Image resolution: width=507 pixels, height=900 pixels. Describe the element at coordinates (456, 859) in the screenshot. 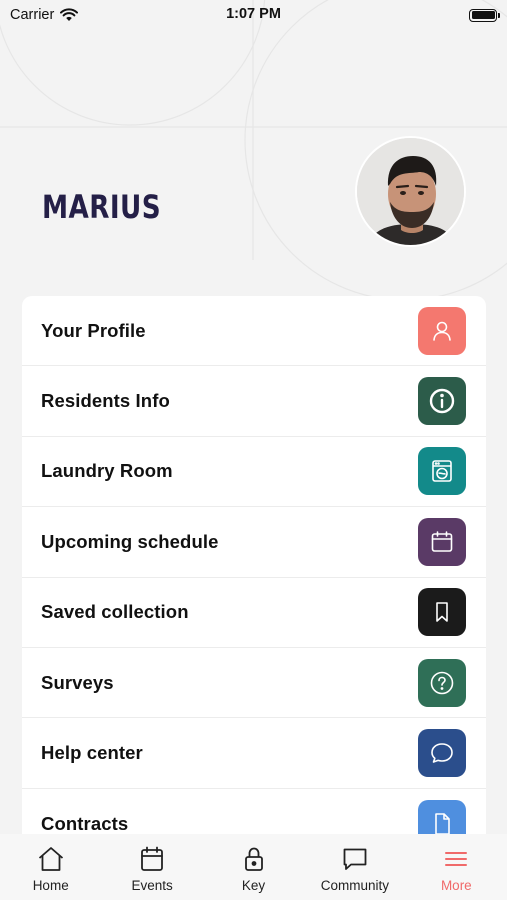

I see `menu-icon` at that location.